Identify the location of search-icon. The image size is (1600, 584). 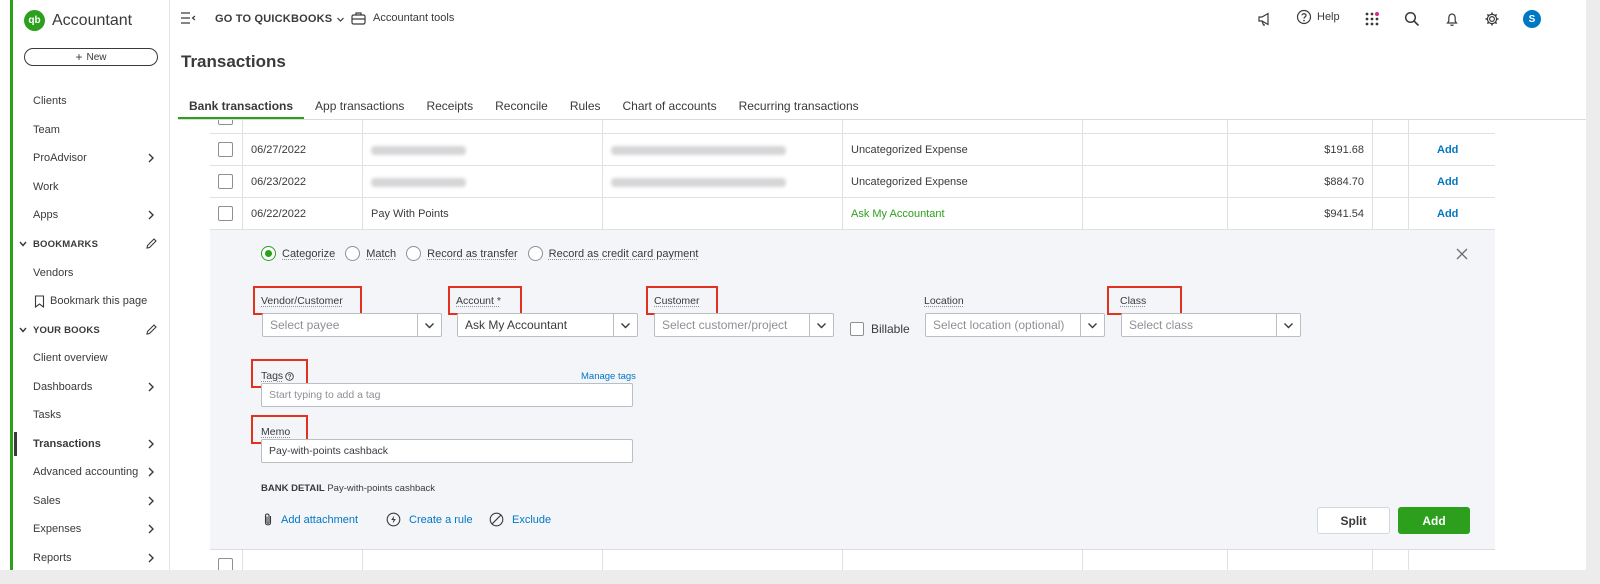
(1412, 19).